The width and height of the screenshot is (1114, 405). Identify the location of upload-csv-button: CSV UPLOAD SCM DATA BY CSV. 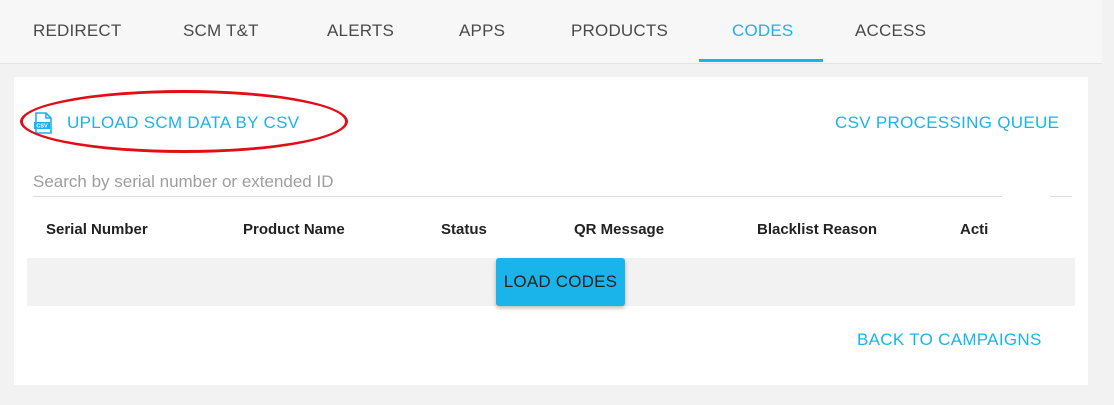
(166, 123).